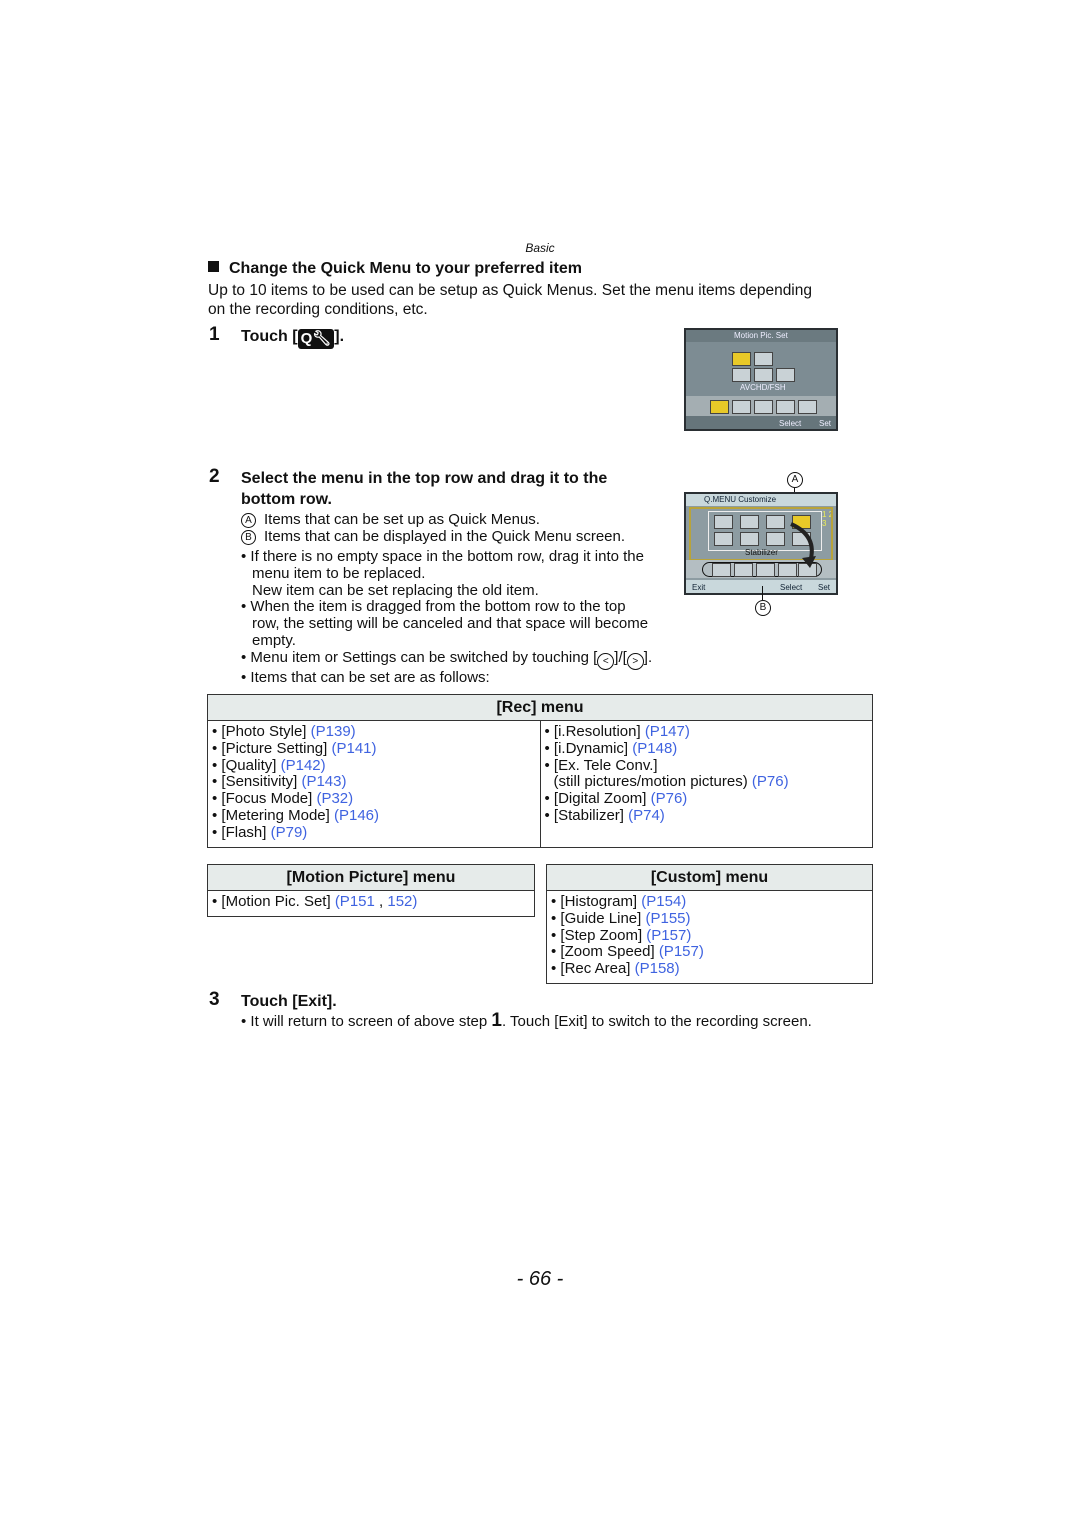 This screenshot has width=1080, height=1526. What do you see at coordinates (627, 952) in the screenshot?
I see `list-item: • [Zoom Speed] (P157)` at bounding box center [627, 952].